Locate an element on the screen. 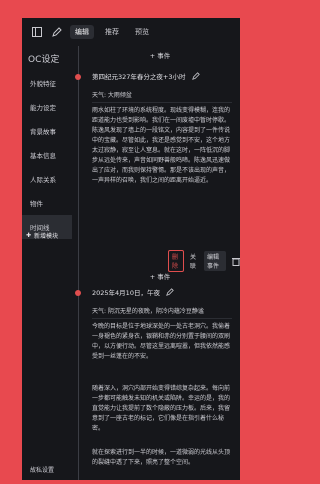 The height and width of the screenshot is (484, 320). edit-event-label: 编辑事件 is located at coordinates (213, 262).